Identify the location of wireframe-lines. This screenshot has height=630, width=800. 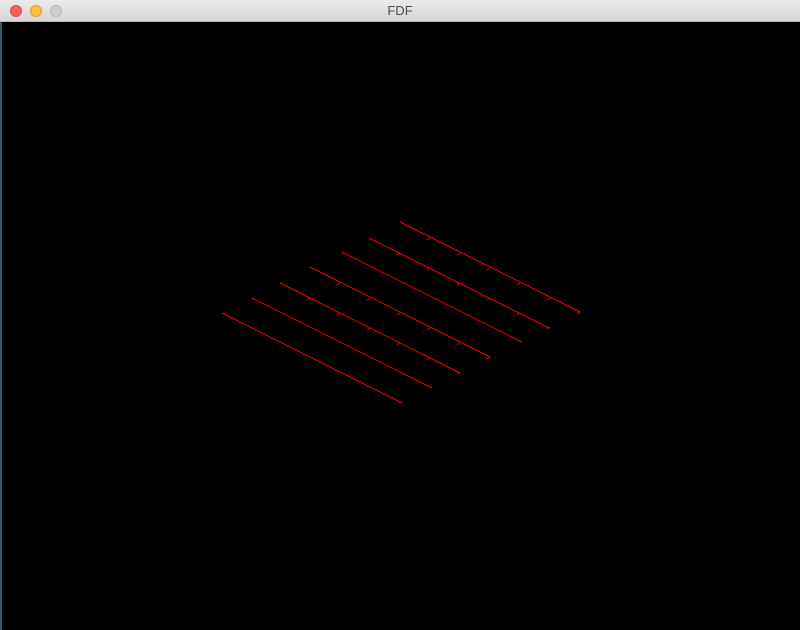
(401, 312).